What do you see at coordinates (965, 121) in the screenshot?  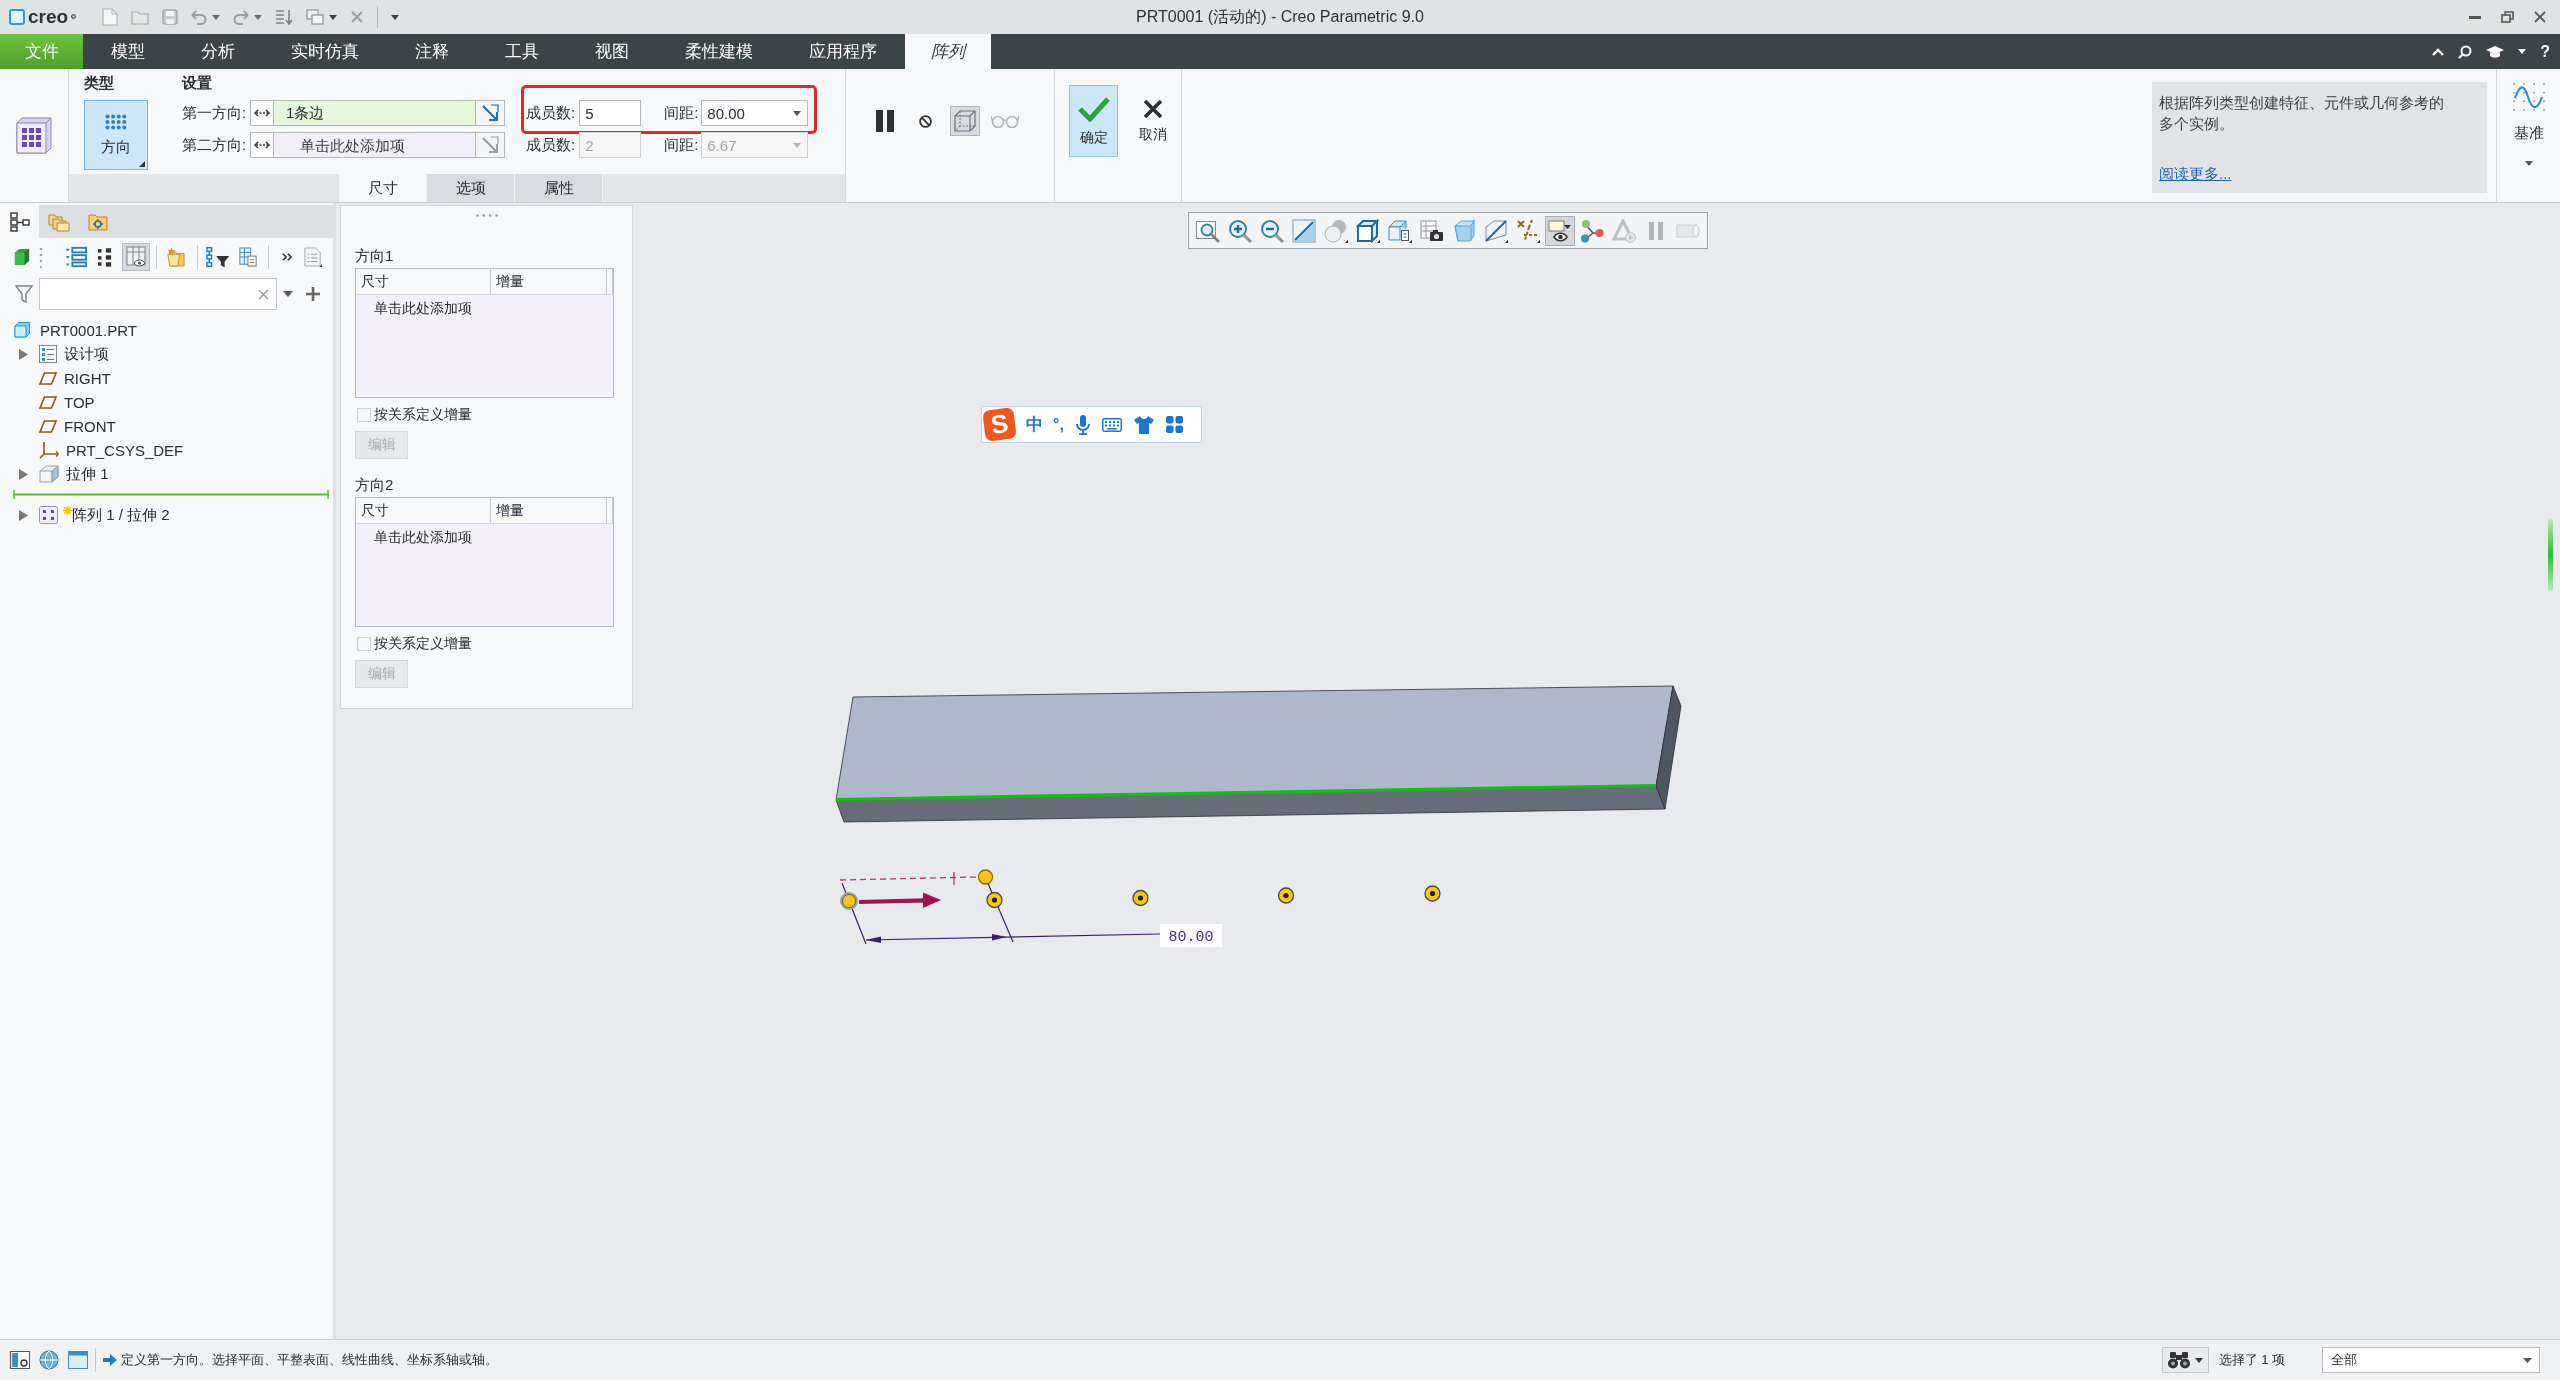 I see `preview-toggle-button` at bounding box center [965, 121].